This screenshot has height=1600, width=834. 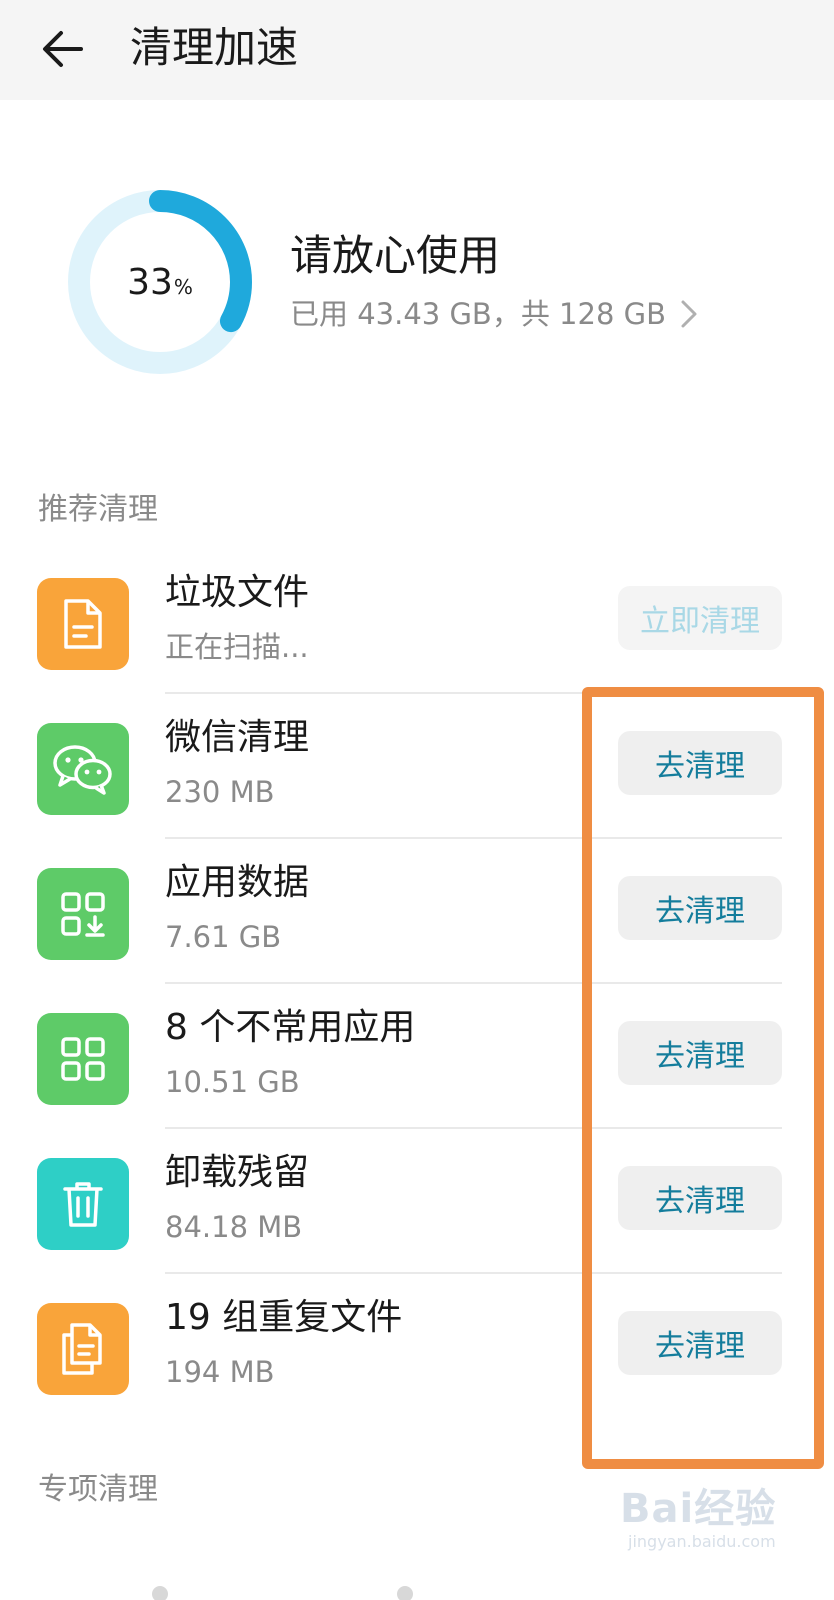 I want to click on section-title-special: 专项清理, so click(x=98, y=1489).